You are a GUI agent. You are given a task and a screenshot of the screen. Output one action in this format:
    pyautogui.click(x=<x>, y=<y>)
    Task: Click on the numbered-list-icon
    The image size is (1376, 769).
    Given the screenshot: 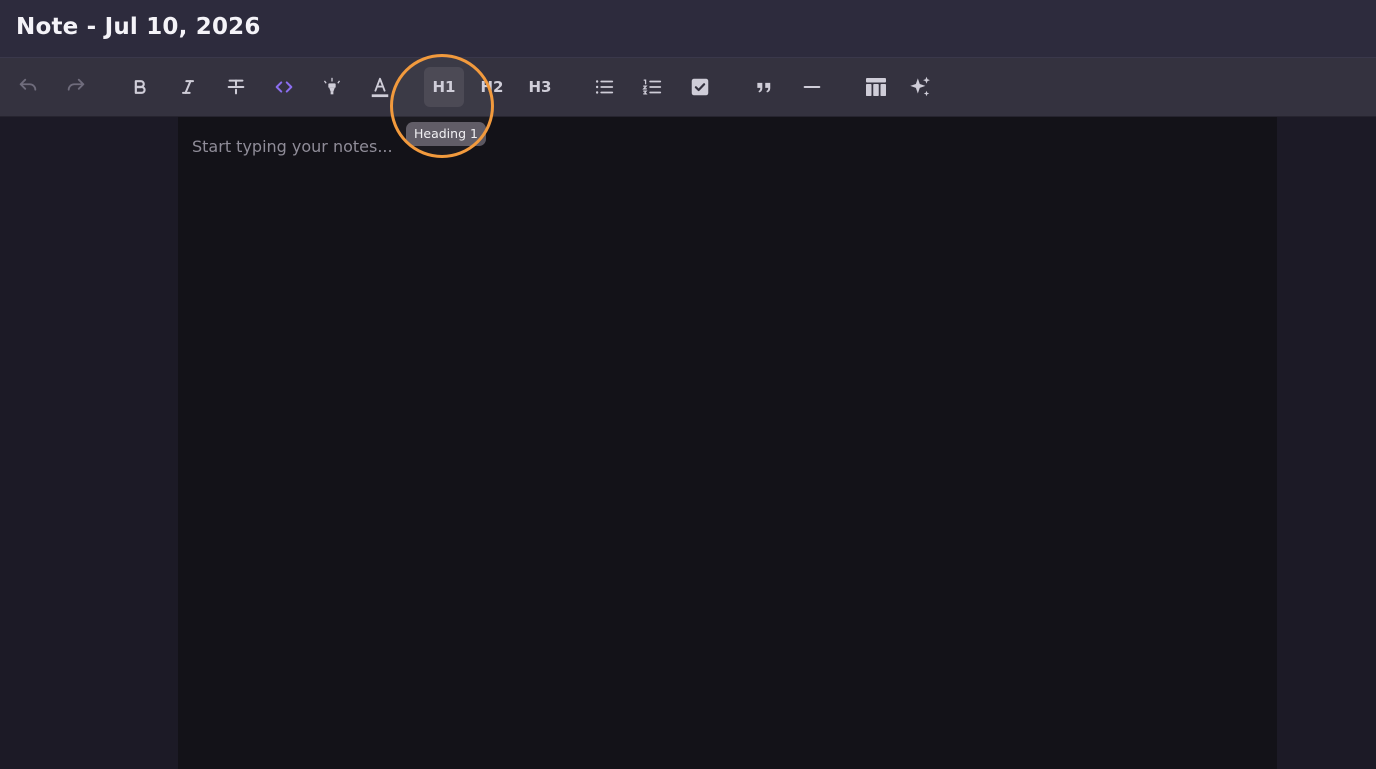 What is the action you would take?
    pyautogui.click(x=652, y=87)
    